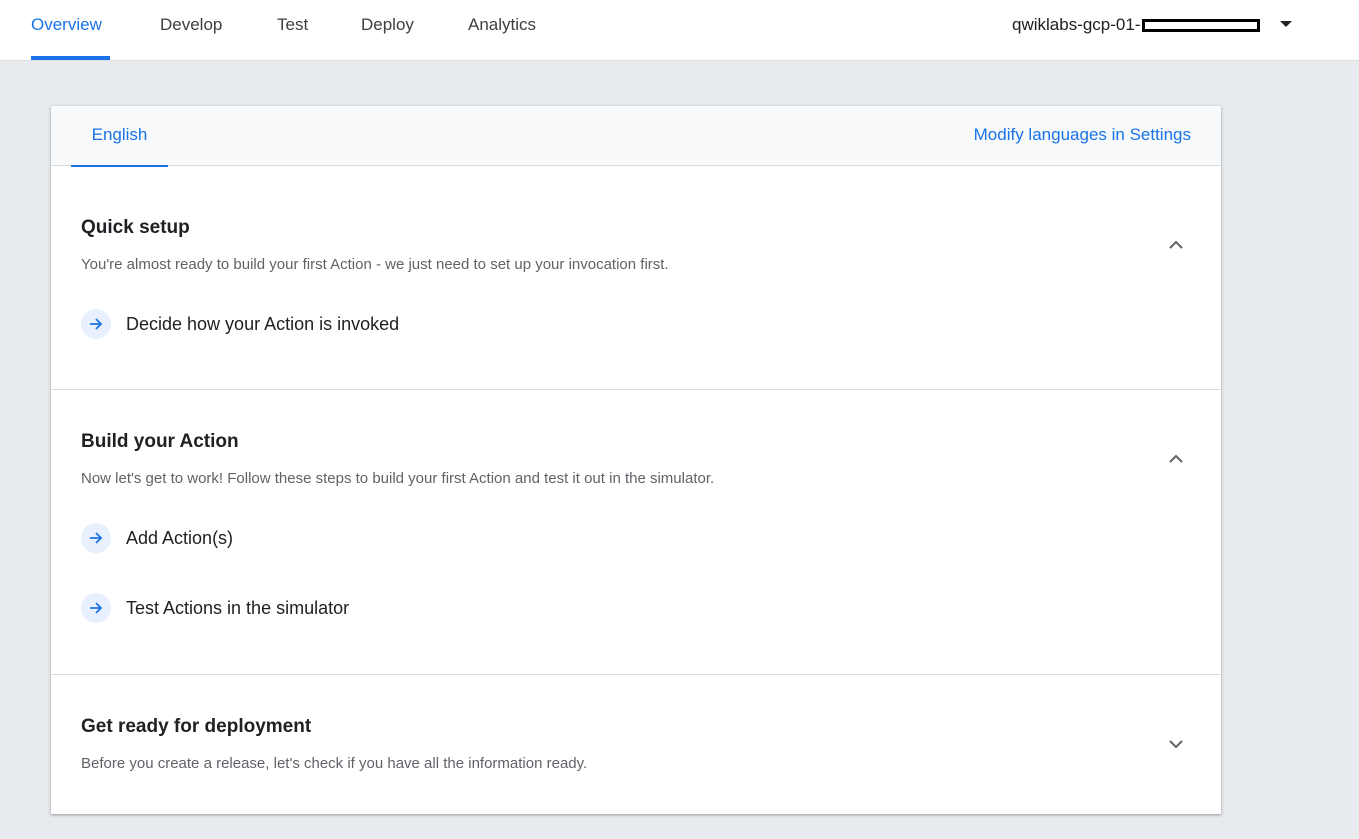 This screenshot has height=839, width=1359. What do you see at coordinates (160, 441) in the screenshot?
I see `section-title: Build your Action` at bounding box center [160, 441].